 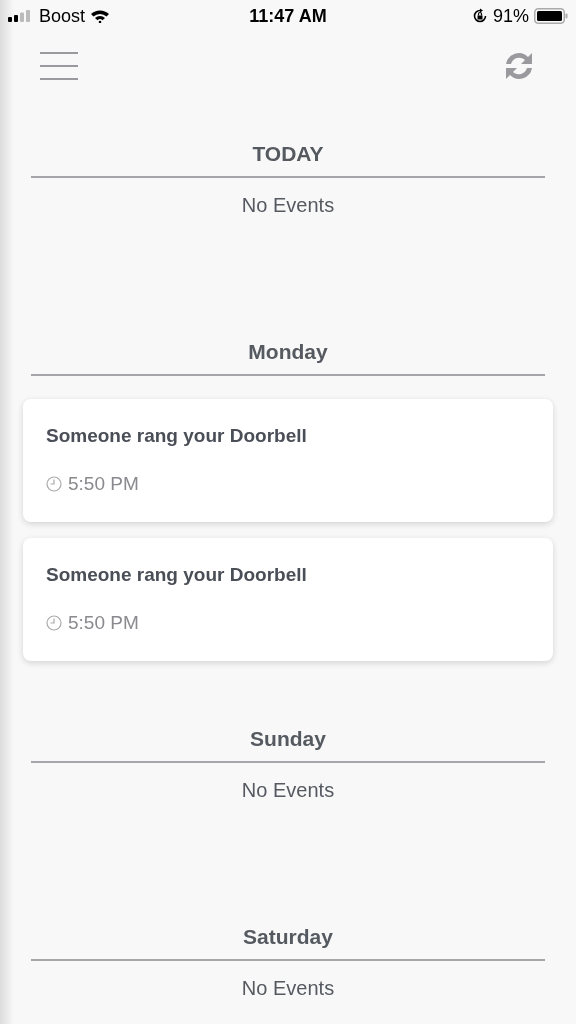 I want to click on carrier-name: Boost, so click(x=62, y=16).